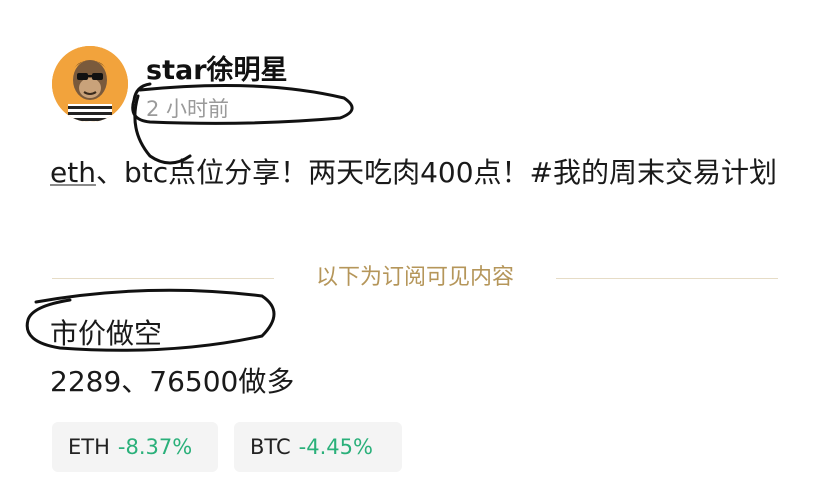  What do you see at coordinates (415, 278) in the screenshot?
I see `subscription-divider: 以下为订阅可见内容` at bounding box center [415, 278].